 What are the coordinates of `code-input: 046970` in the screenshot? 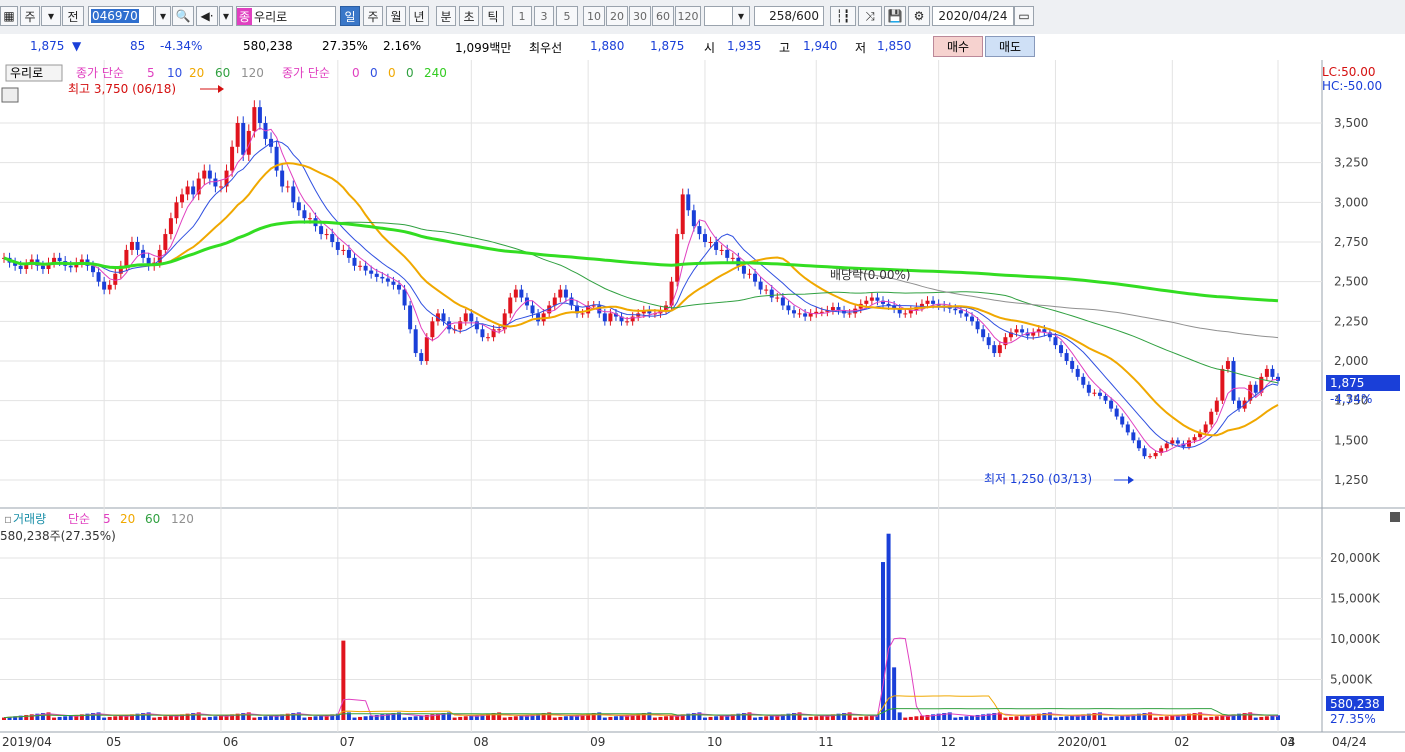 It's located at (121, 16).